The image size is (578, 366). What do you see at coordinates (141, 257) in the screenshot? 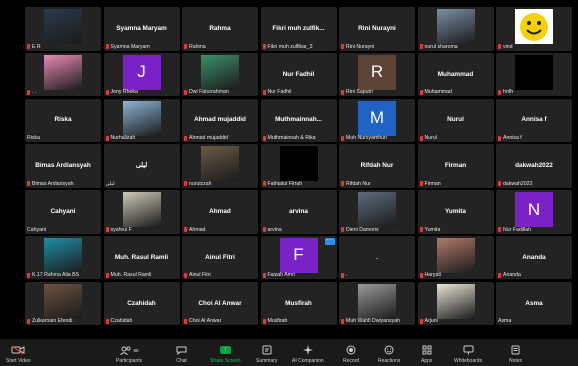
I see `participant-tile: Muh. Rasul Ramli Muh. Rasul Ramli` at bounding box center [141, 257].